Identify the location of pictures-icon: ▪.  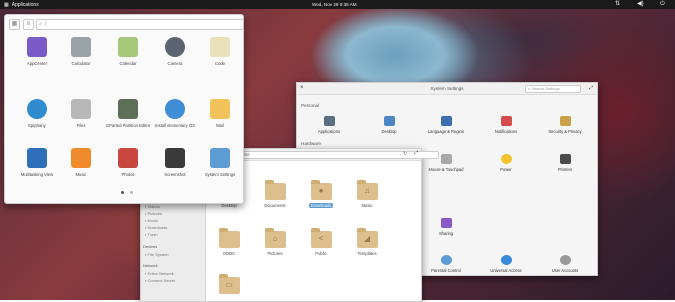
(146, 213).